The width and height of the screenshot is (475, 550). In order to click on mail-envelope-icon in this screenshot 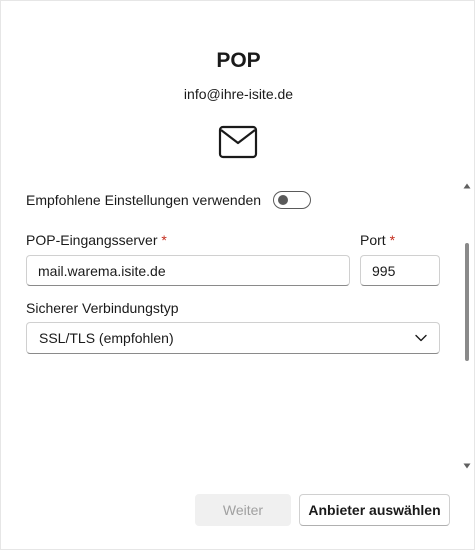, I will do `click(238, 142)`.